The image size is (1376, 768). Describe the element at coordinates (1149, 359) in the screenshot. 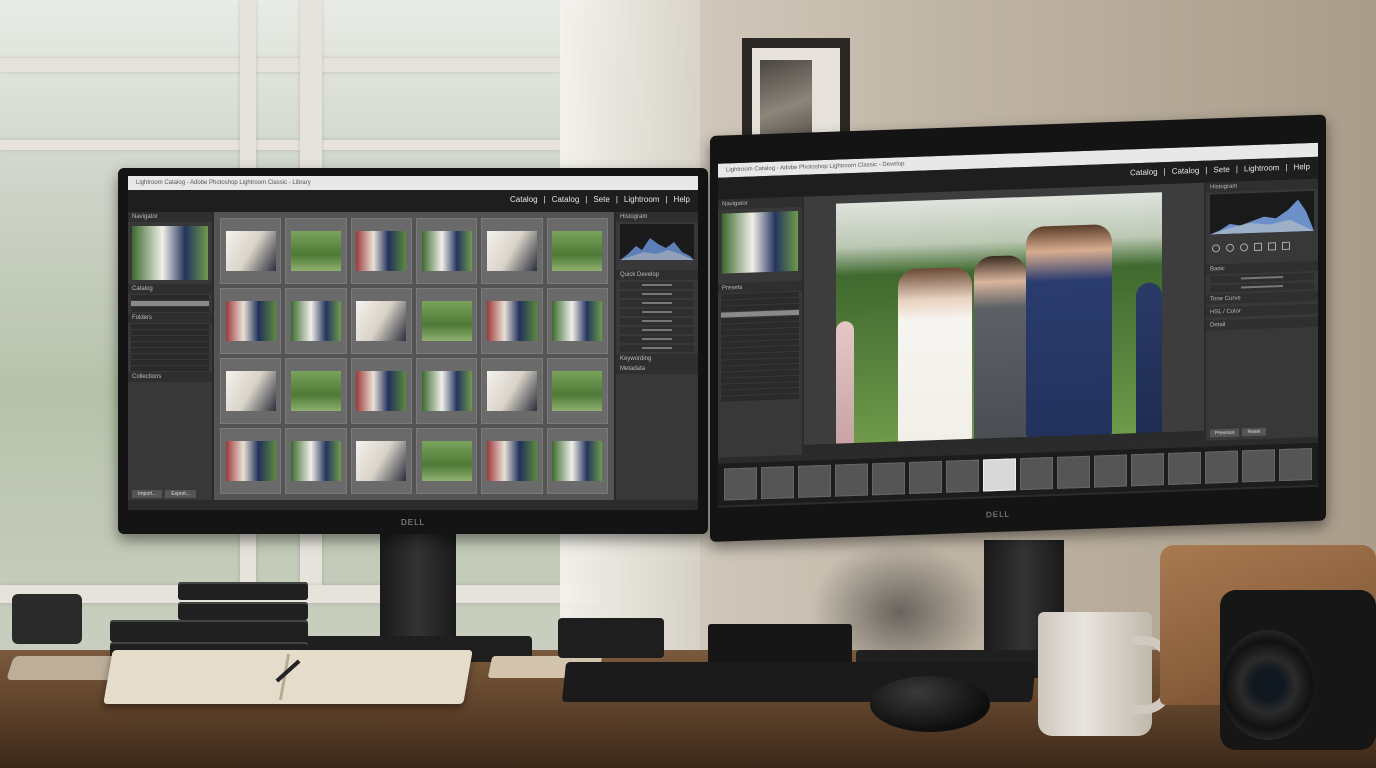

I see `guest` at that location.